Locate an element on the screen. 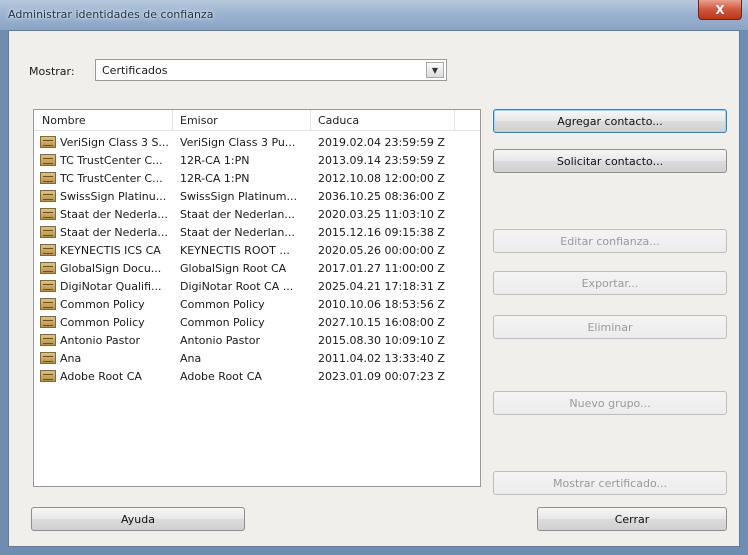  close-icon: X is located at coordinates (720, 9).